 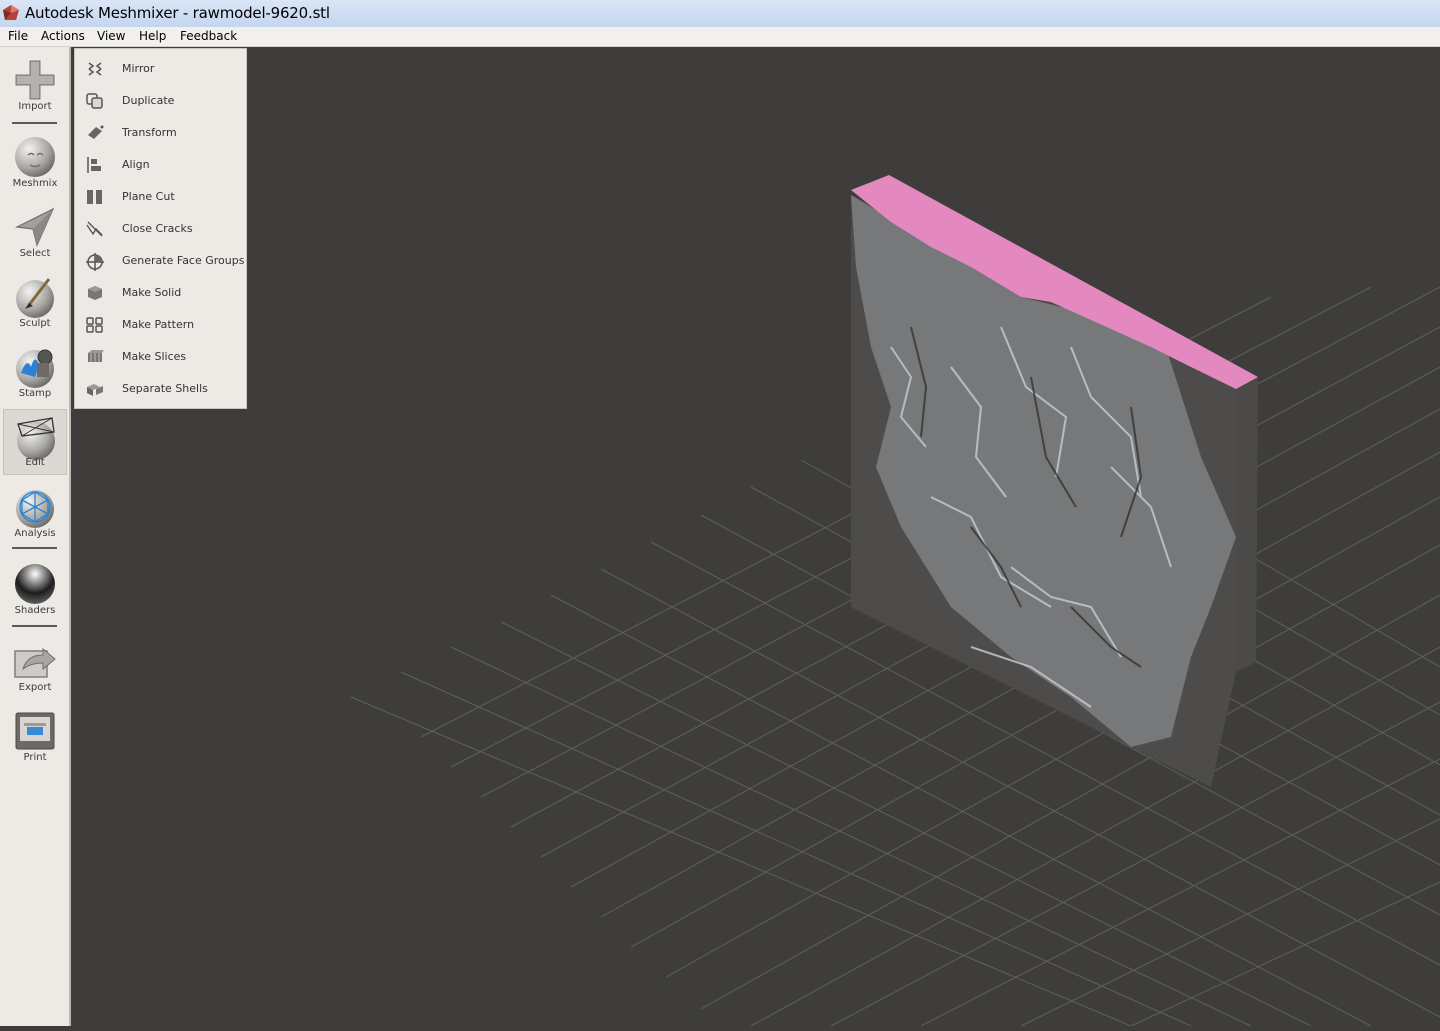 What do you see at coordinates (94, 165) in the screenshot?
I see `align-icon` at bounding box center [94, 165].